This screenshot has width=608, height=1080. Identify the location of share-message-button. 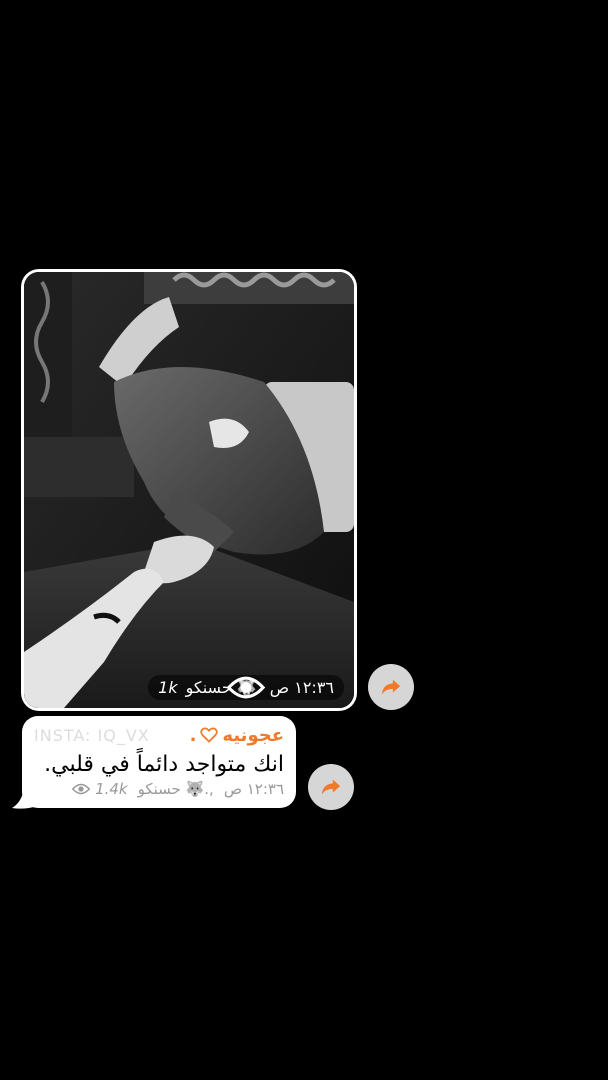
(331, 787).